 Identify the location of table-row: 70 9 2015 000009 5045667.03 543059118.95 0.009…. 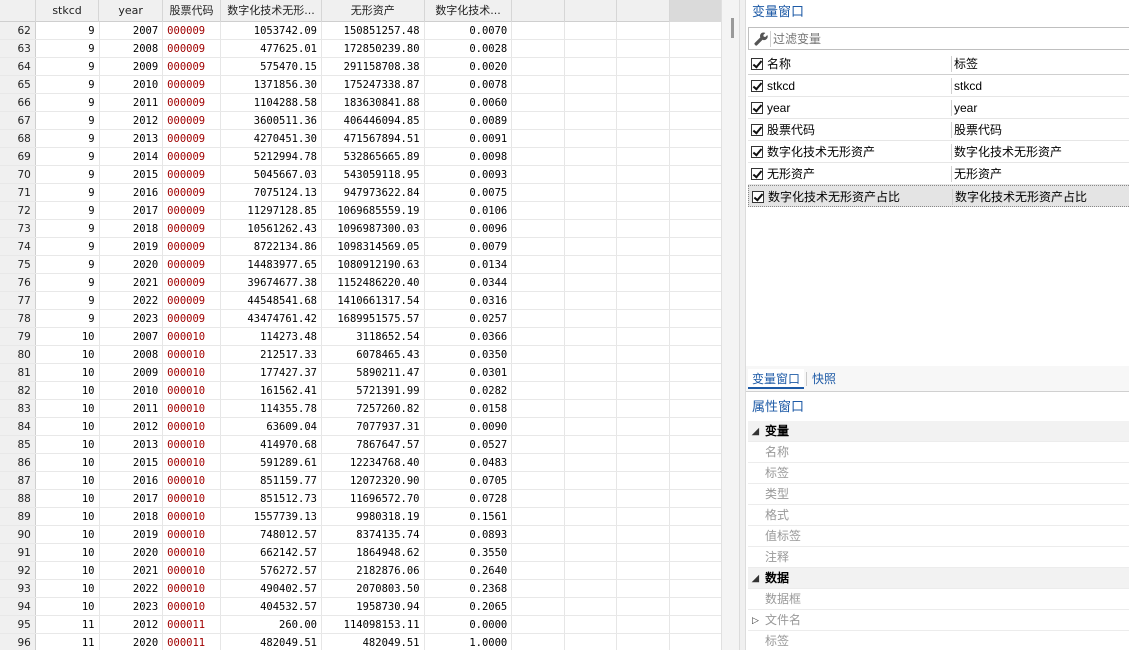
(363, 175).